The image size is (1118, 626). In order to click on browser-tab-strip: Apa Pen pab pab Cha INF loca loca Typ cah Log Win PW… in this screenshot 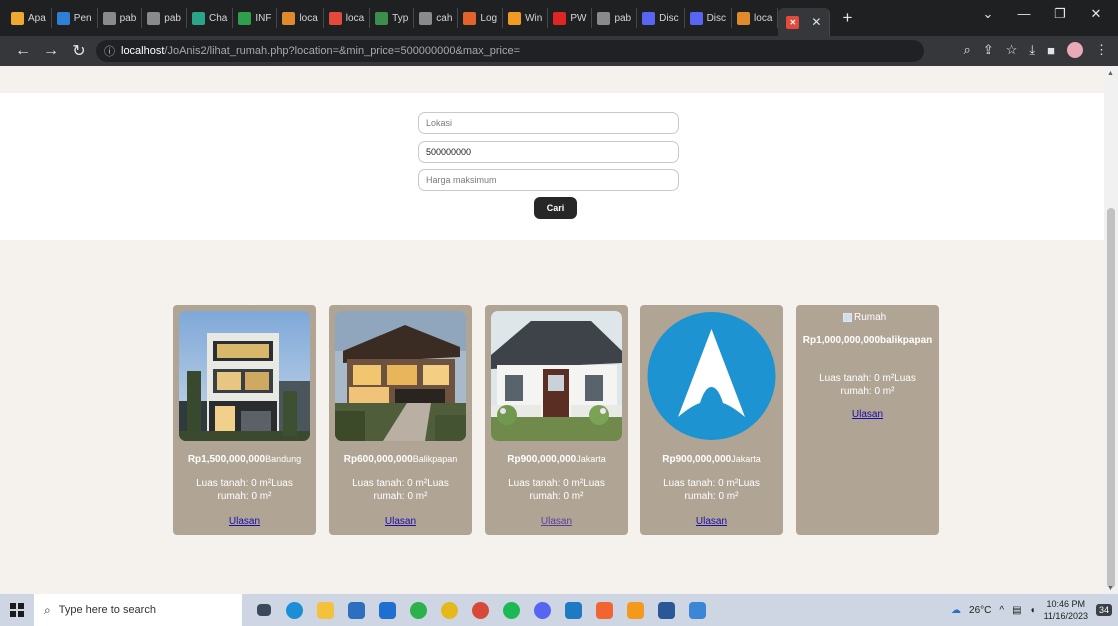, I will do `click(559, 18)`.